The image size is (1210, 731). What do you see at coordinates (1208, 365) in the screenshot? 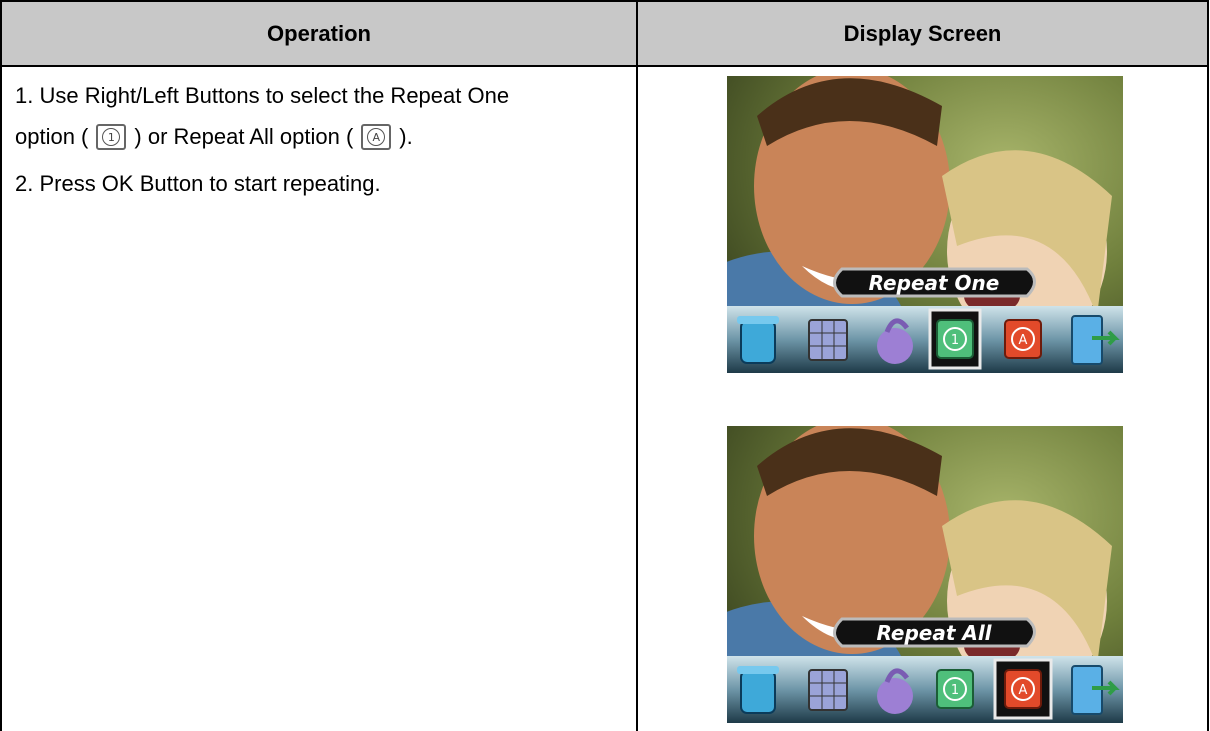
I see `table-right-border` at bounding box center [1208, 365].